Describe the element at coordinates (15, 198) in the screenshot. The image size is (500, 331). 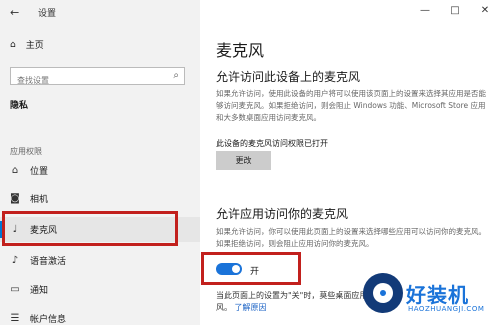
I see `camera-icon: ◙` at that location.